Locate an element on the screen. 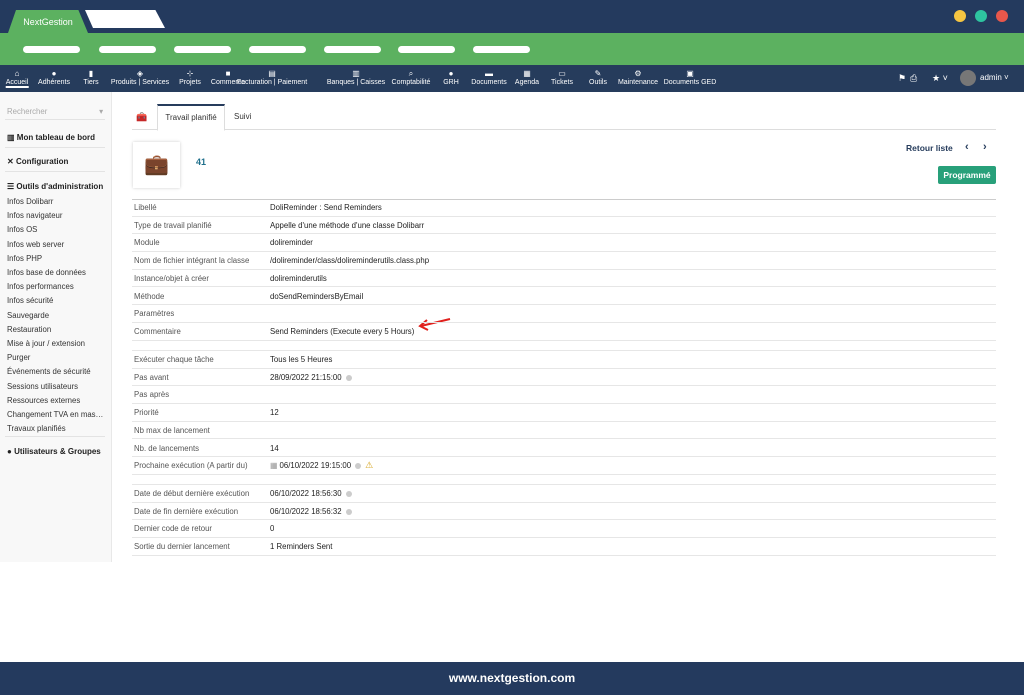  sidebar-item: Événements de sécurité is located at coordinates (49, 371).